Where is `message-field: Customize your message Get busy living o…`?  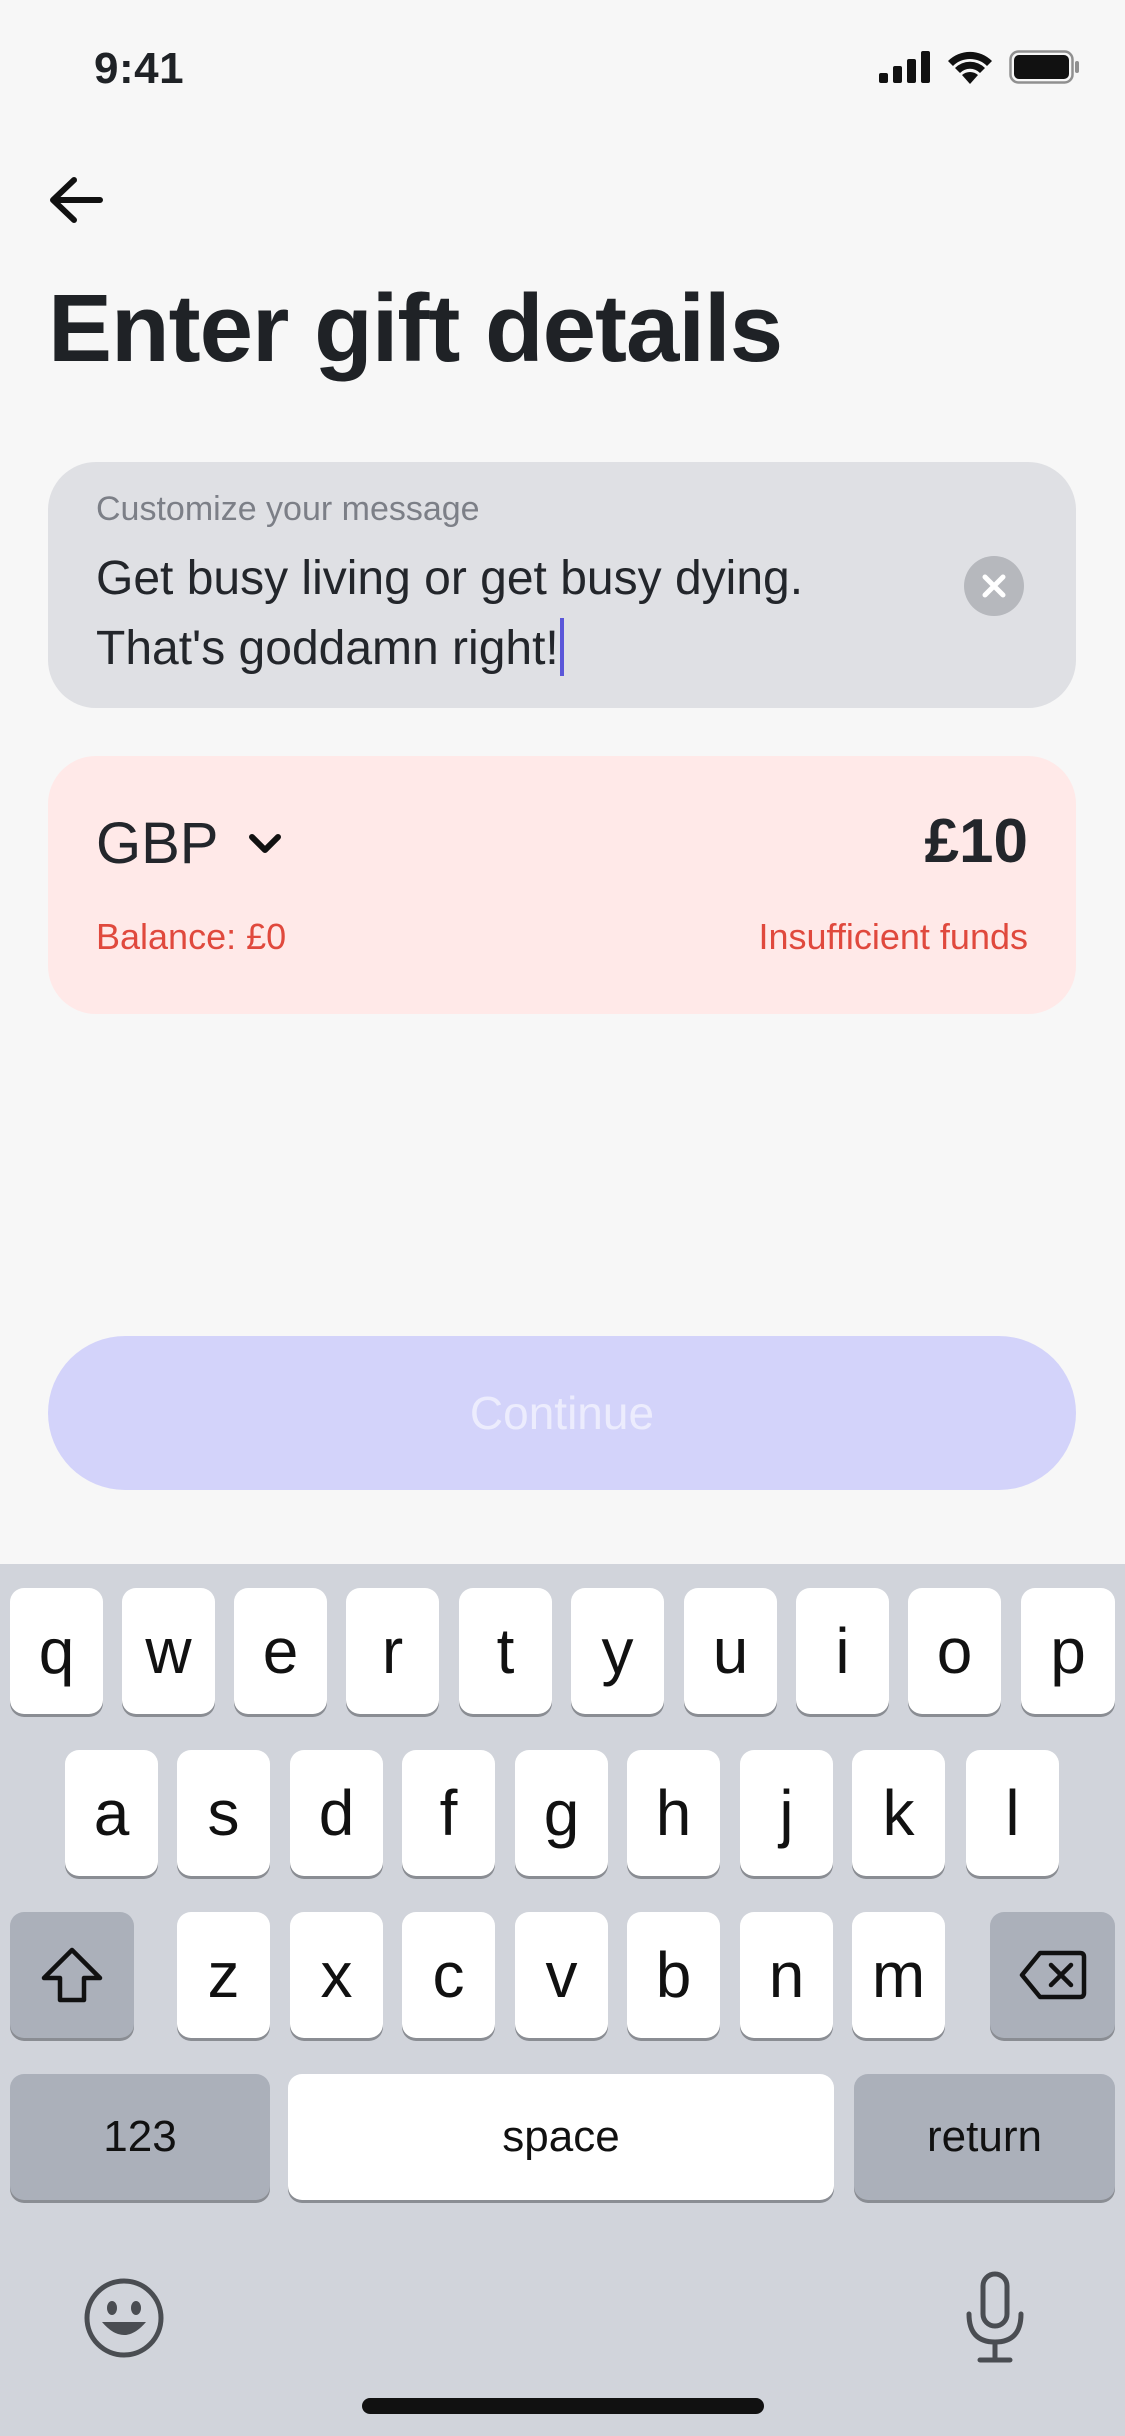 message-field: Customize your message Get busy living o… is located at coordinates (562, 585).